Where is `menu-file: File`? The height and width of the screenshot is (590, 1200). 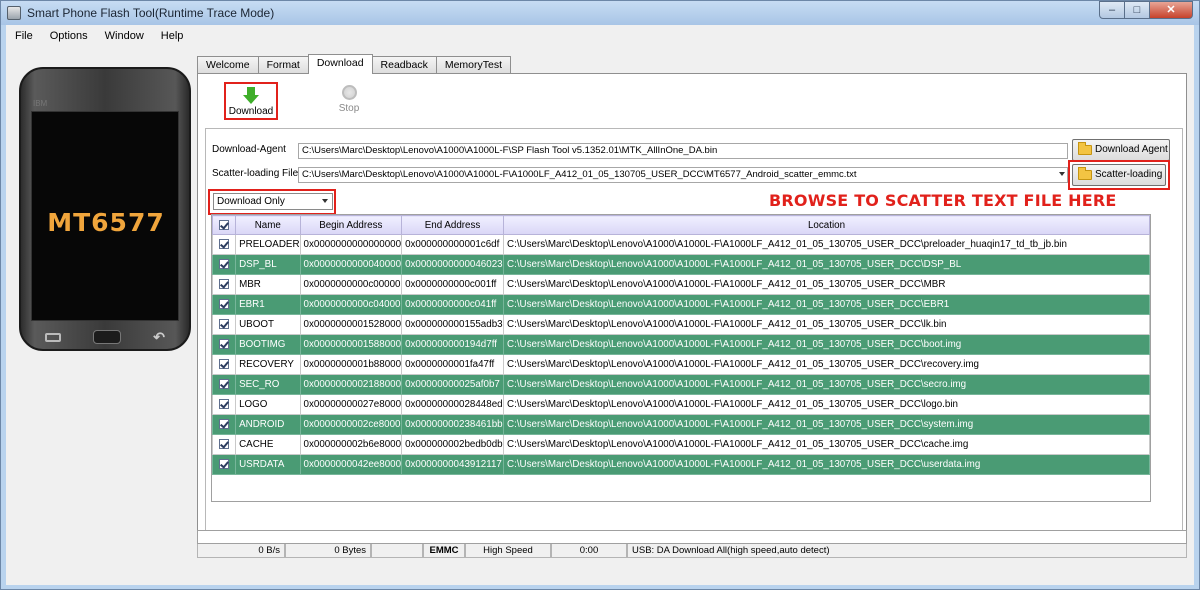
menu-file: File is located at coordinates (23, 36).